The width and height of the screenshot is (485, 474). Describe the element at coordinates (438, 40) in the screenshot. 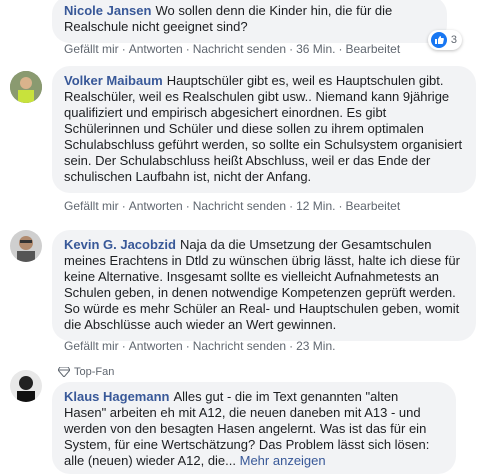

I see `like-icon` at that location.